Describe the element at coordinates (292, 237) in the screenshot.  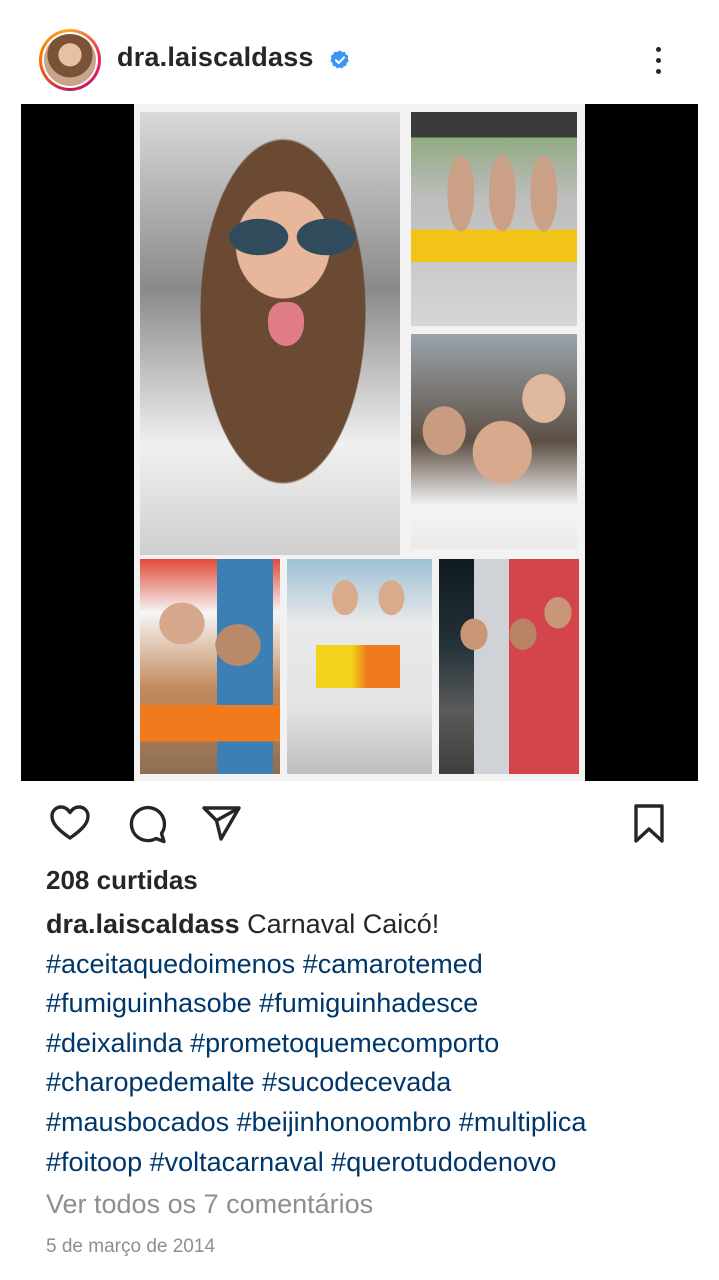
I see `sunglasses-shape` at that location.